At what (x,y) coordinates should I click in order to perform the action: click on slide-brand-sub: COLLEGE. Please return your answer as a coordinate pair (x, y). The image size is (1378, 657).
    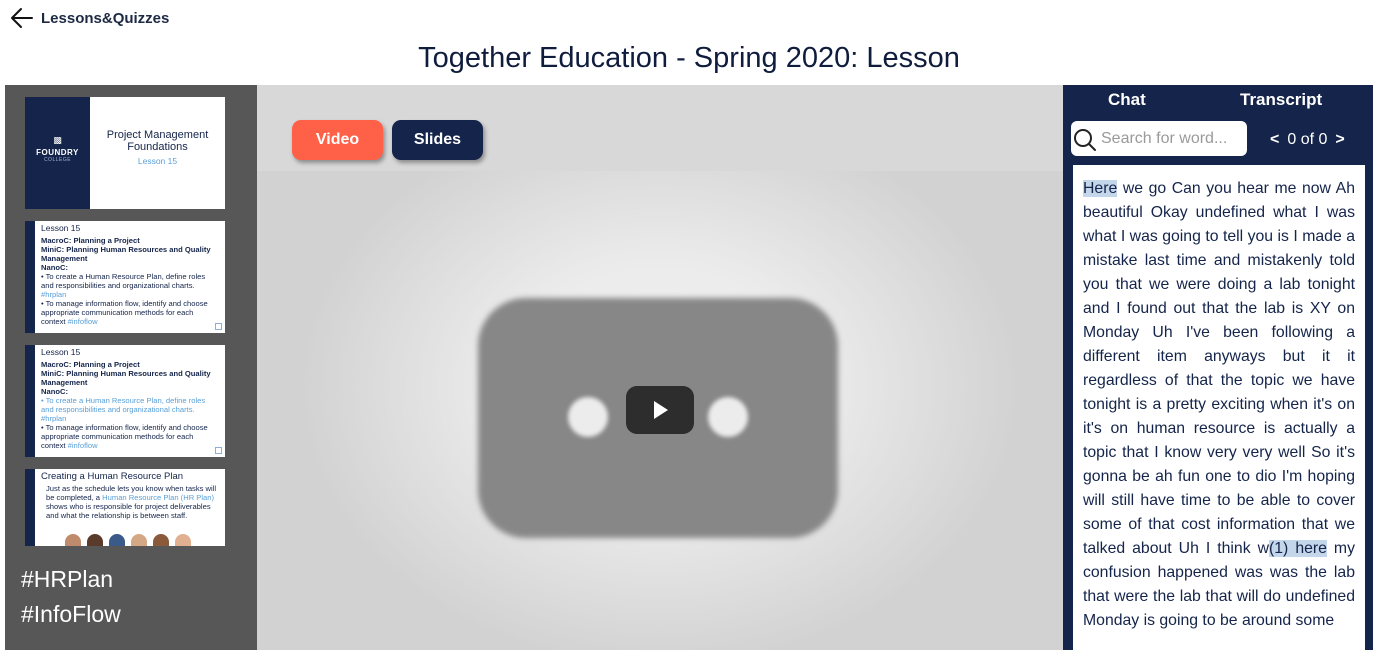
    Looking at the image, I should click on (57, 160).